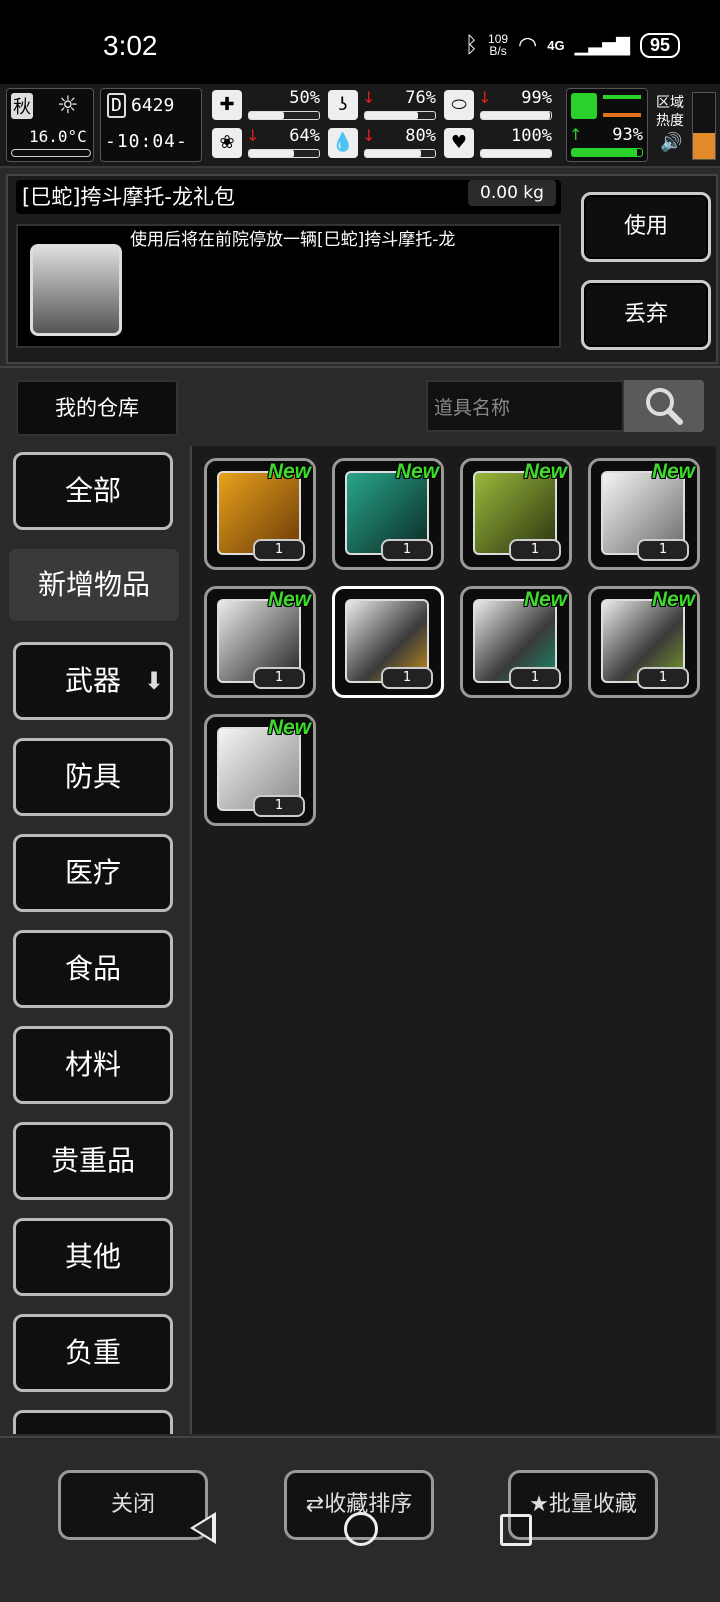 The height and width of the screenshot is (1602, 720). Describe the element at coordinates (556, 45) in the screenshot. I see `signal-label: 4G` at that location.